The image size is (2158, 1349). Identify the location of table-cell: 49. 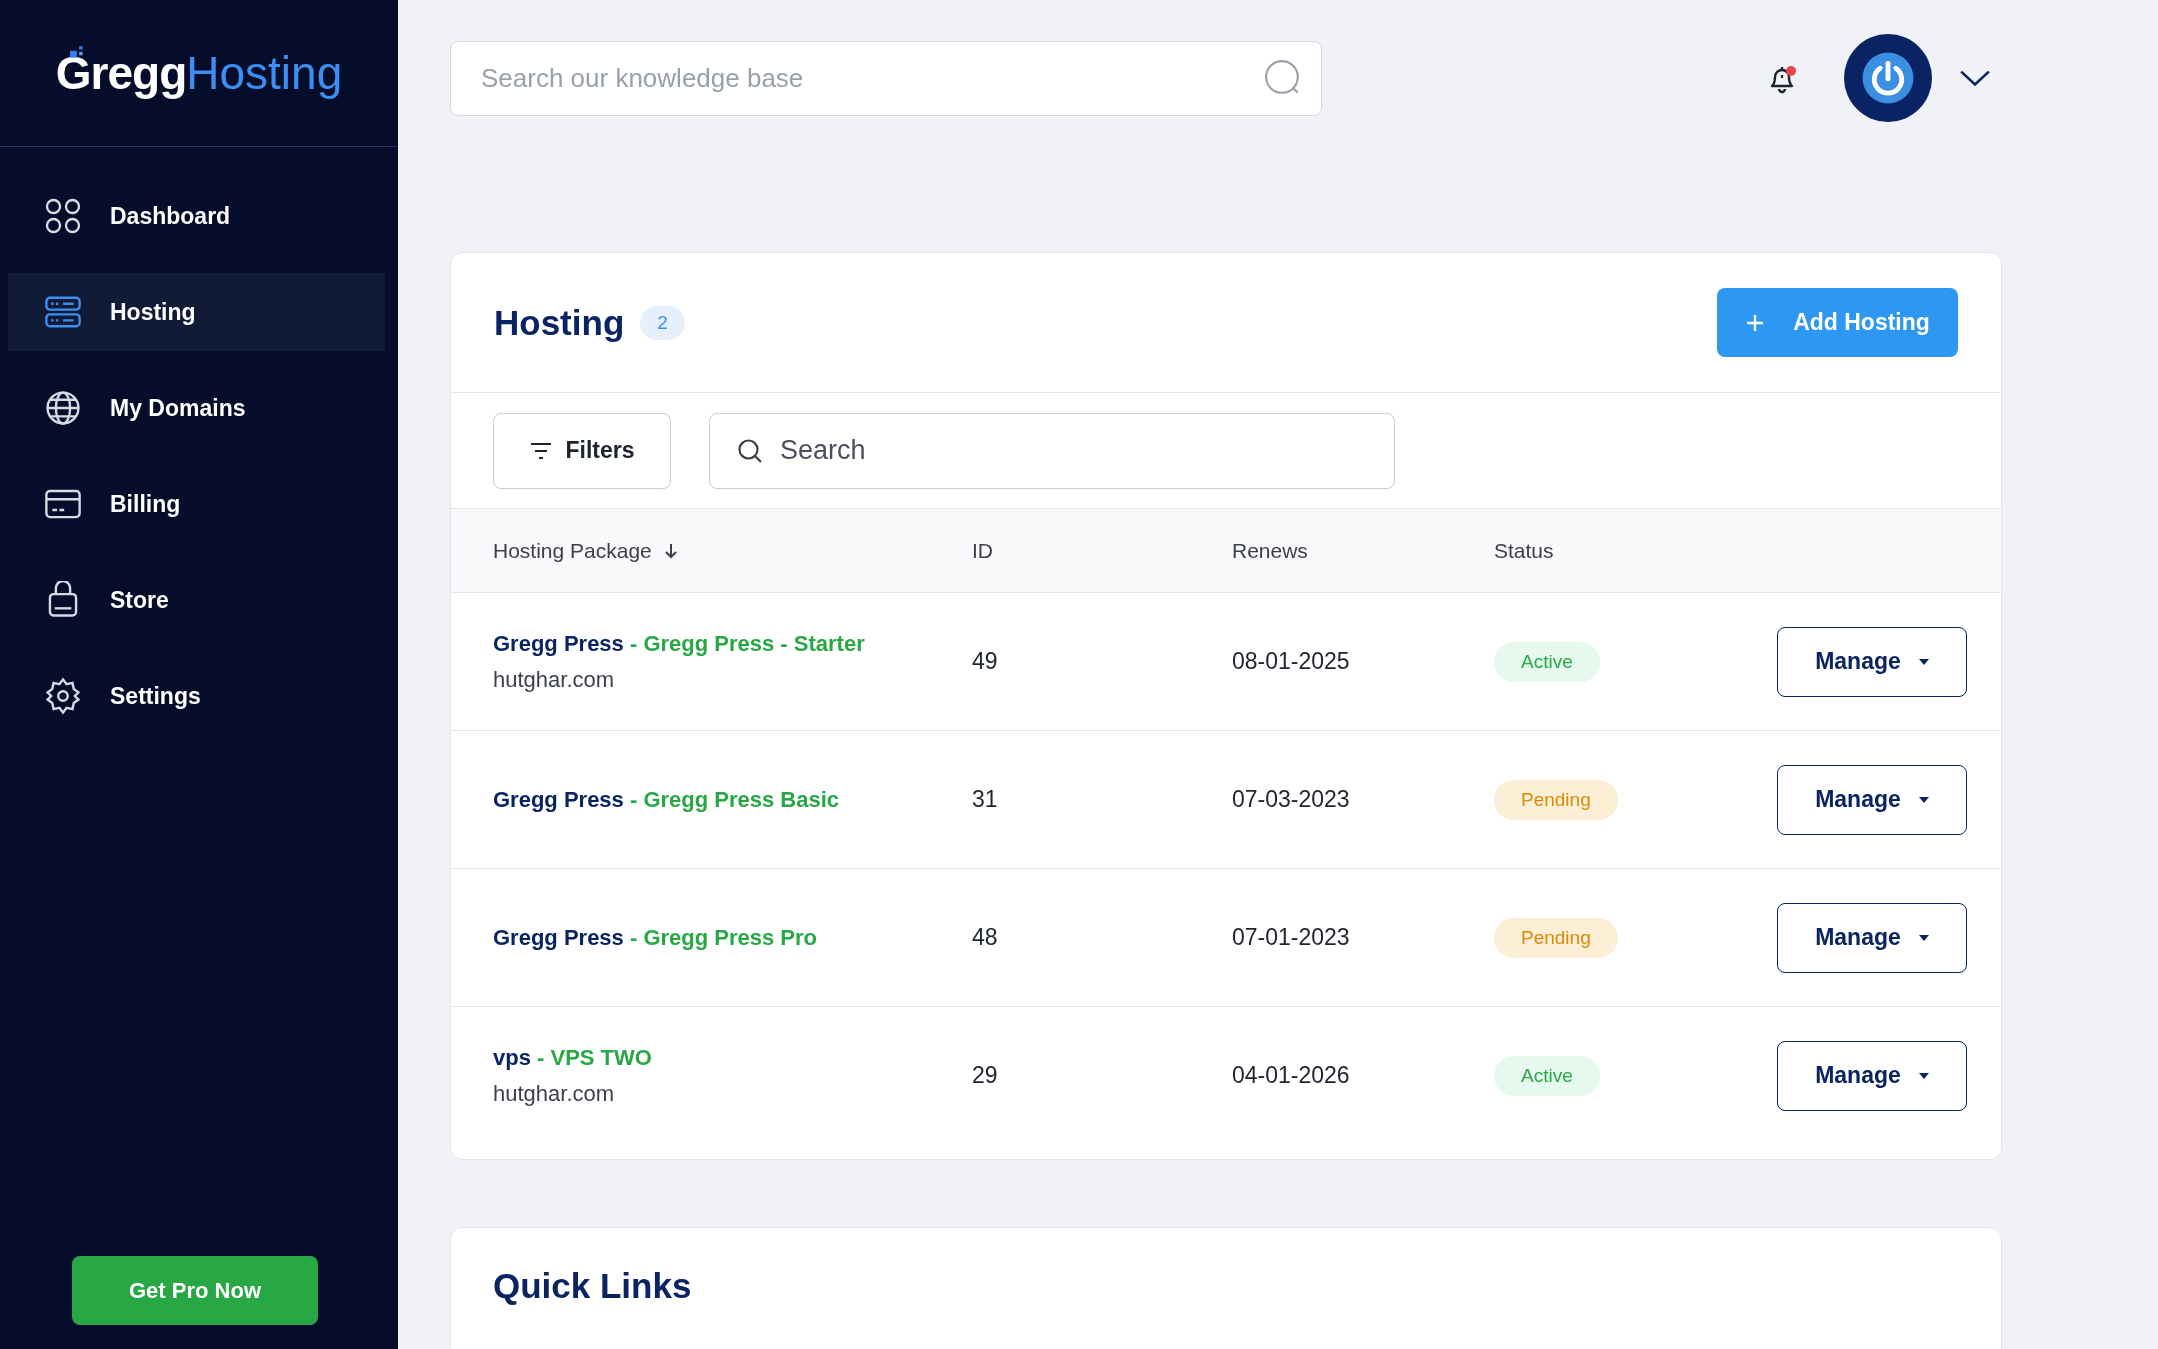
(985, 661).